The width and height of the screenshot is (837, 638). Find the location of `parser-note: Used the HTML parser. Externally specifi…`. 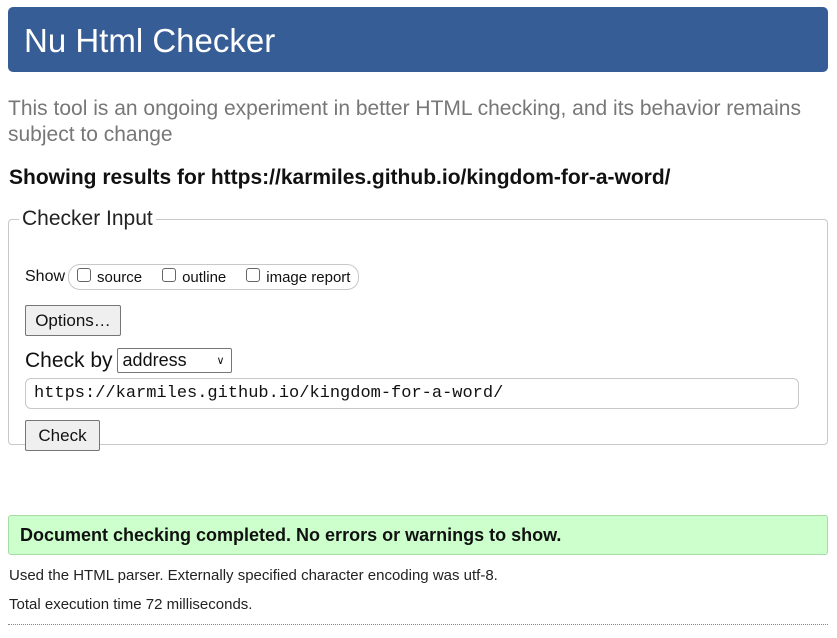

parser-note: Used the HTML parser. Externally specifi… is located at coordinates (253, 575).